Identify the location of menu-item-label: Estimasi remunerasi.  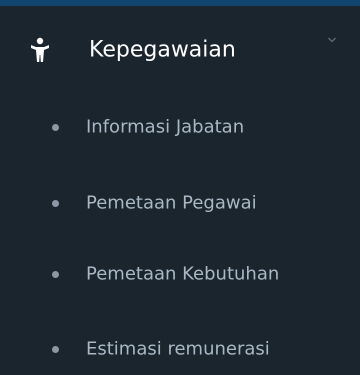
(178, 349).